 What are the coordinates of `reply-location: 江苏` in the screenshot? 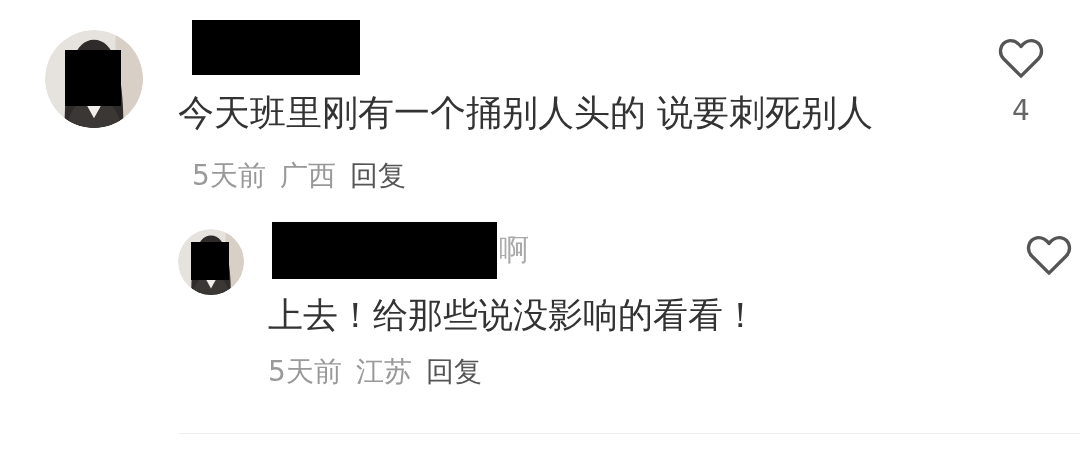 It's located at (383, 372).